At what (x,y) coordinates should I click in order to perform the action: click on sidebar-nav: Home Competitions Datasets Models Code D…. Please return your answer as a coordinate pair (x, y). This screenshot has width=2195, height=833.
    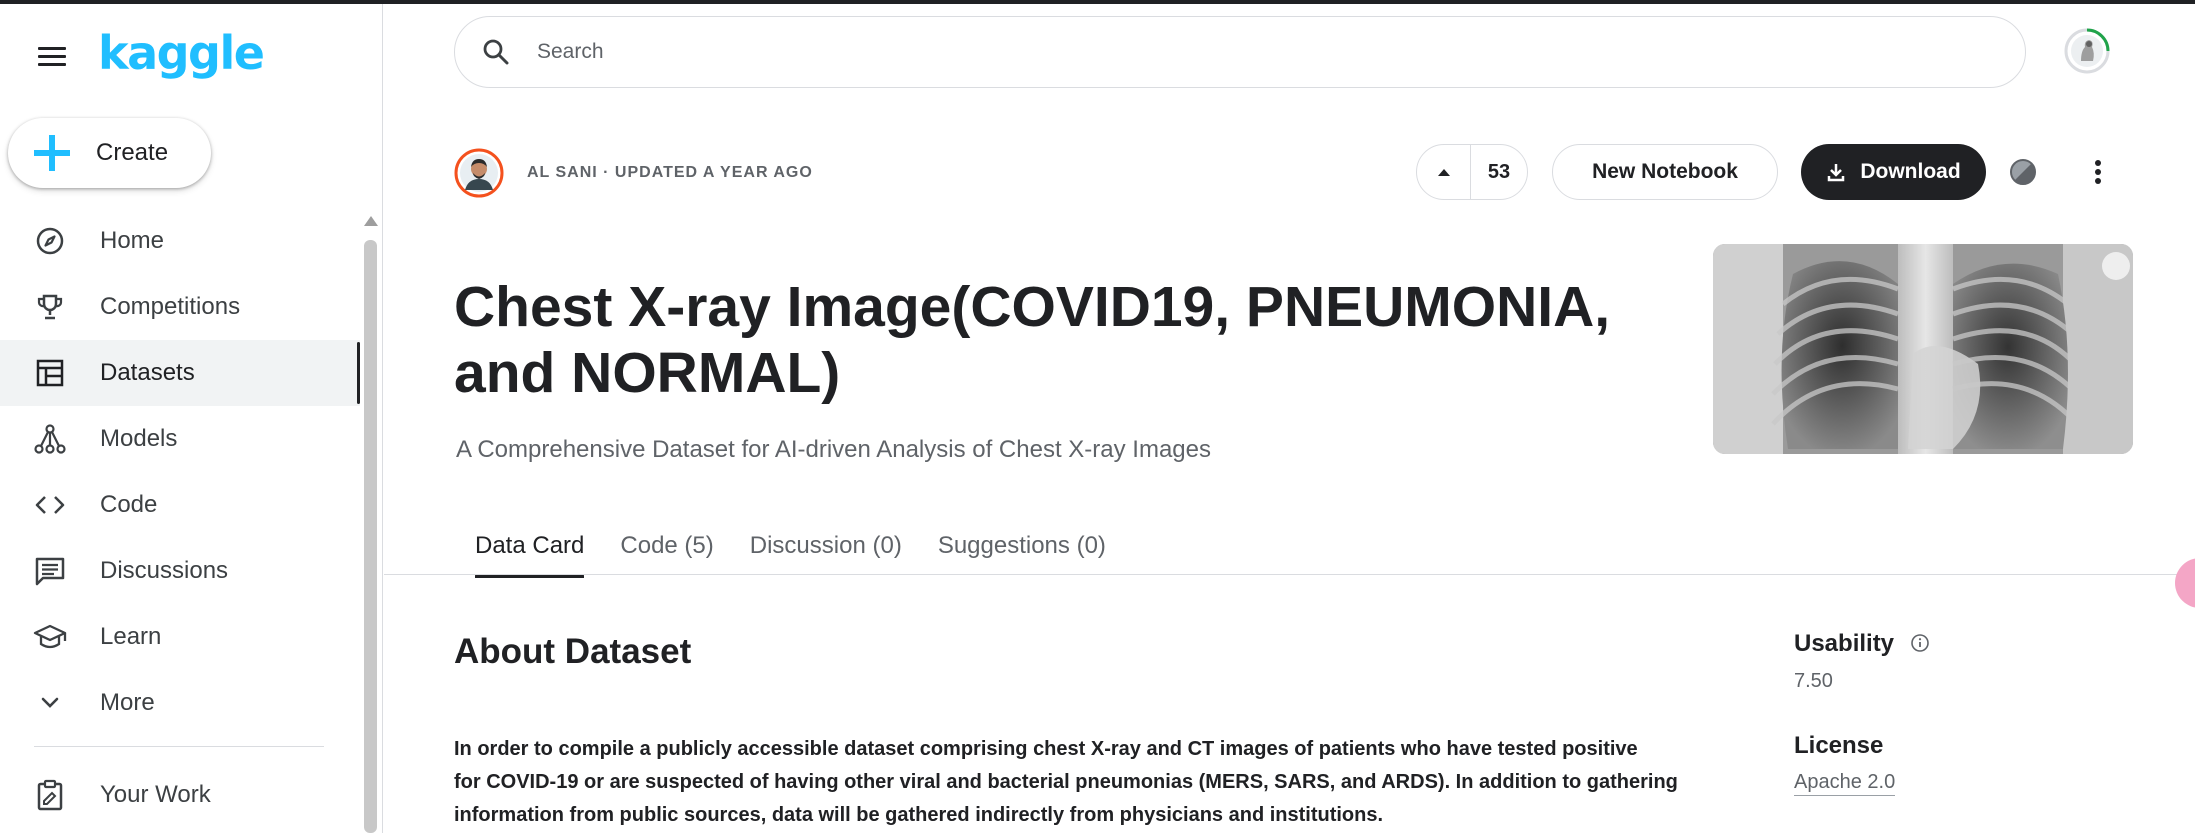
    Looking at the image, I should click on (180, 472).